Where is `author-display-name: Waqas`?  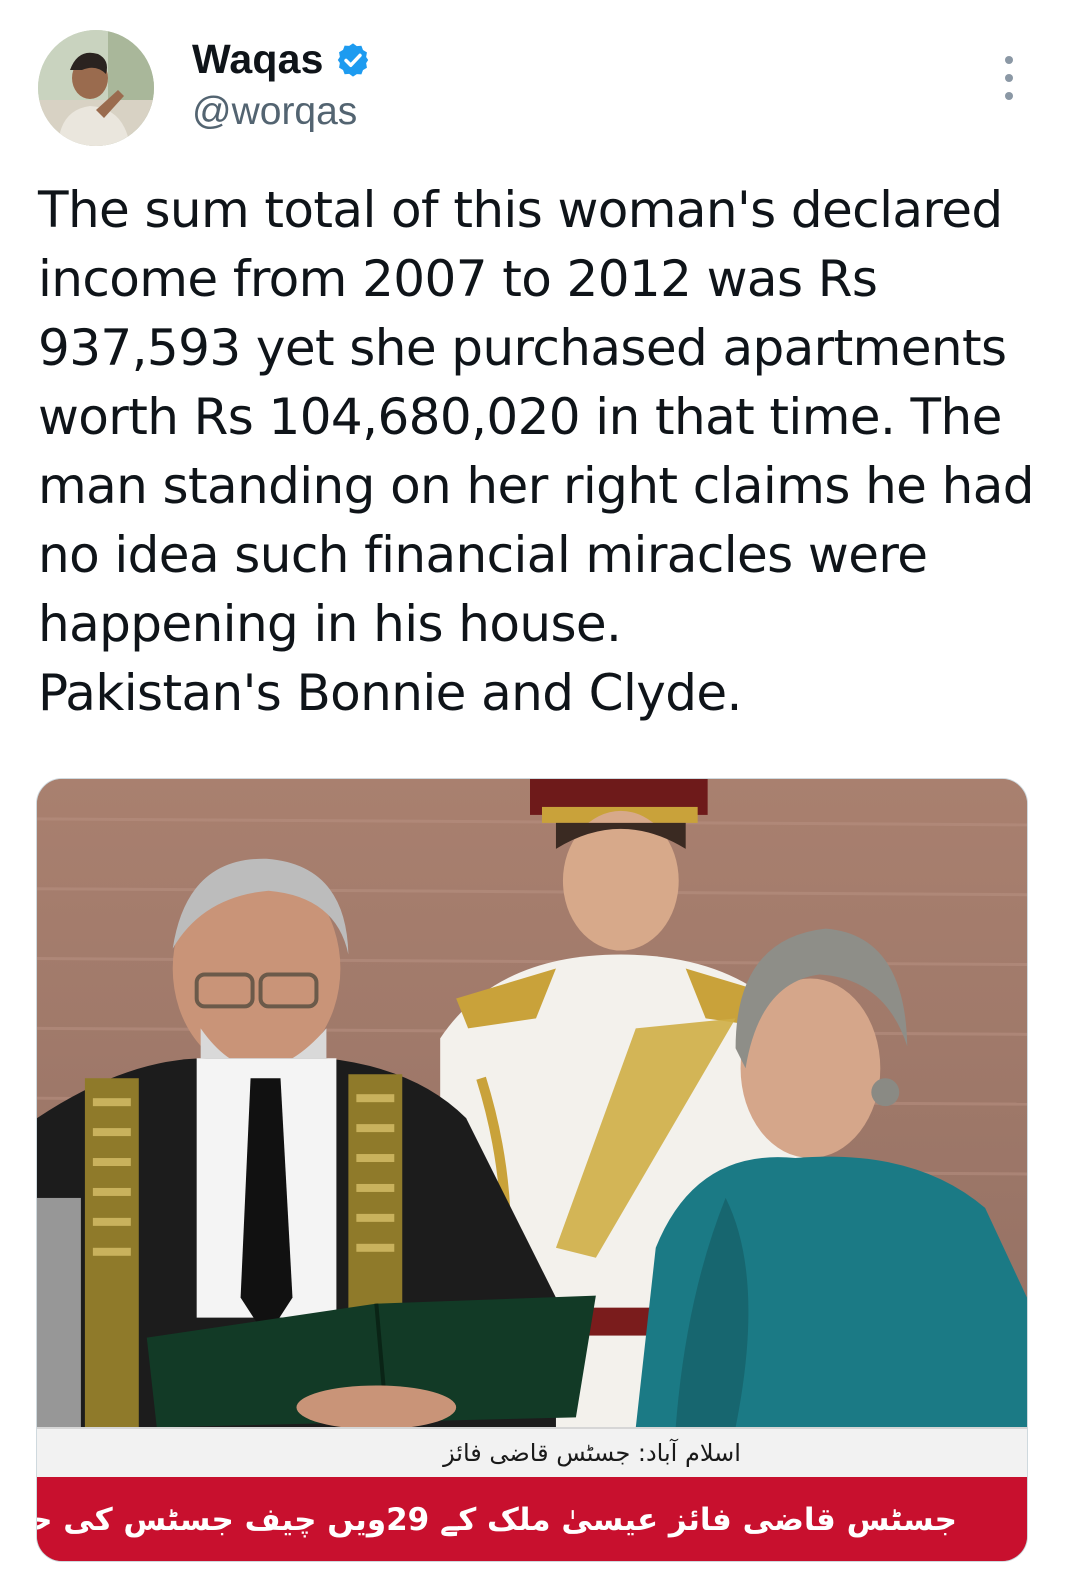
author-display-name: Waqas is located at coordinates (258, 59).